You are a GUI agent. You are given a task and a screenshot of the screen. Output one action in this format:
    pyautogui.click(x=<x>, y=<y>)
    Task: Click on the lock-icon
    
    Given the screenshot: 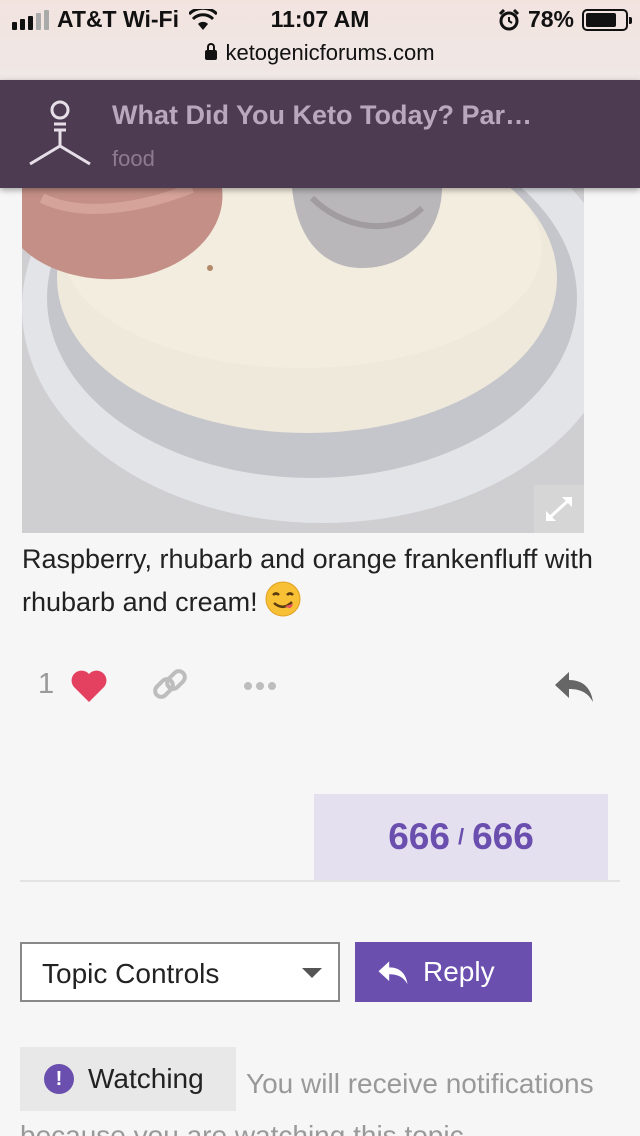 What is the action you would take?
    pyautogui.click(x=211, y=51)
    